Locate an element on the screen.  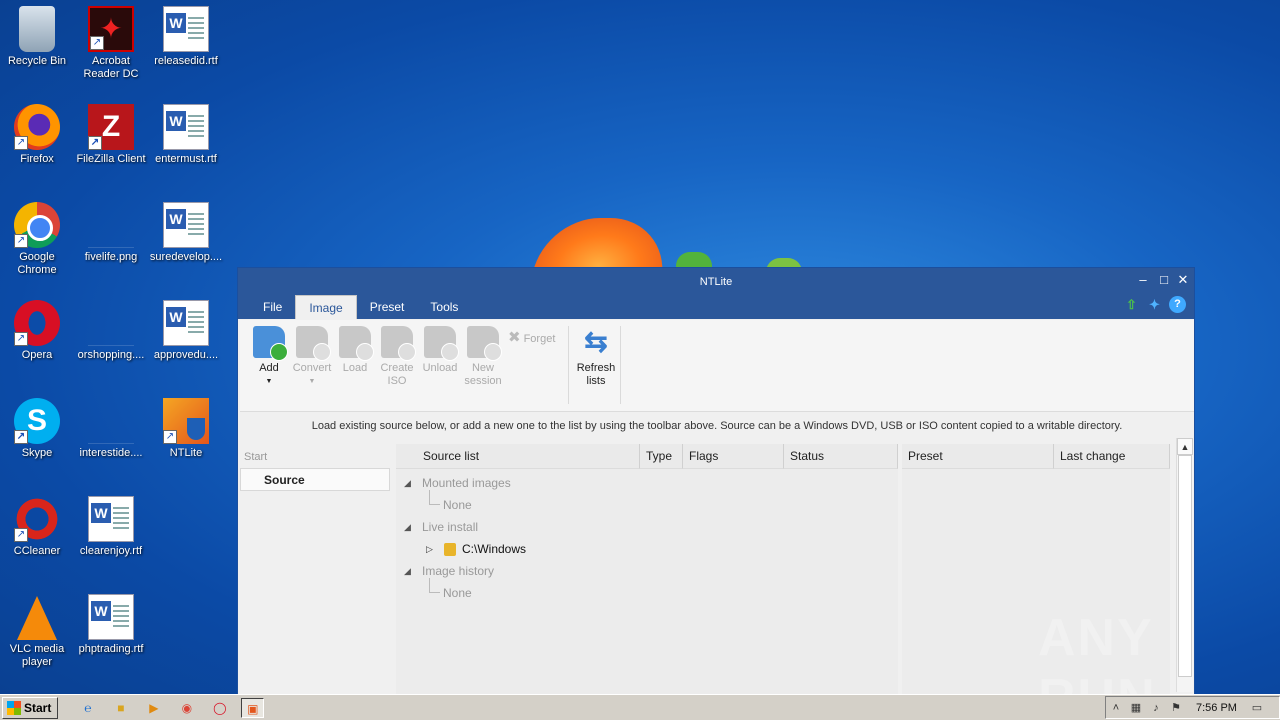
dropdown-arrow-icon: ▼ is located at coordinates (312, 381).